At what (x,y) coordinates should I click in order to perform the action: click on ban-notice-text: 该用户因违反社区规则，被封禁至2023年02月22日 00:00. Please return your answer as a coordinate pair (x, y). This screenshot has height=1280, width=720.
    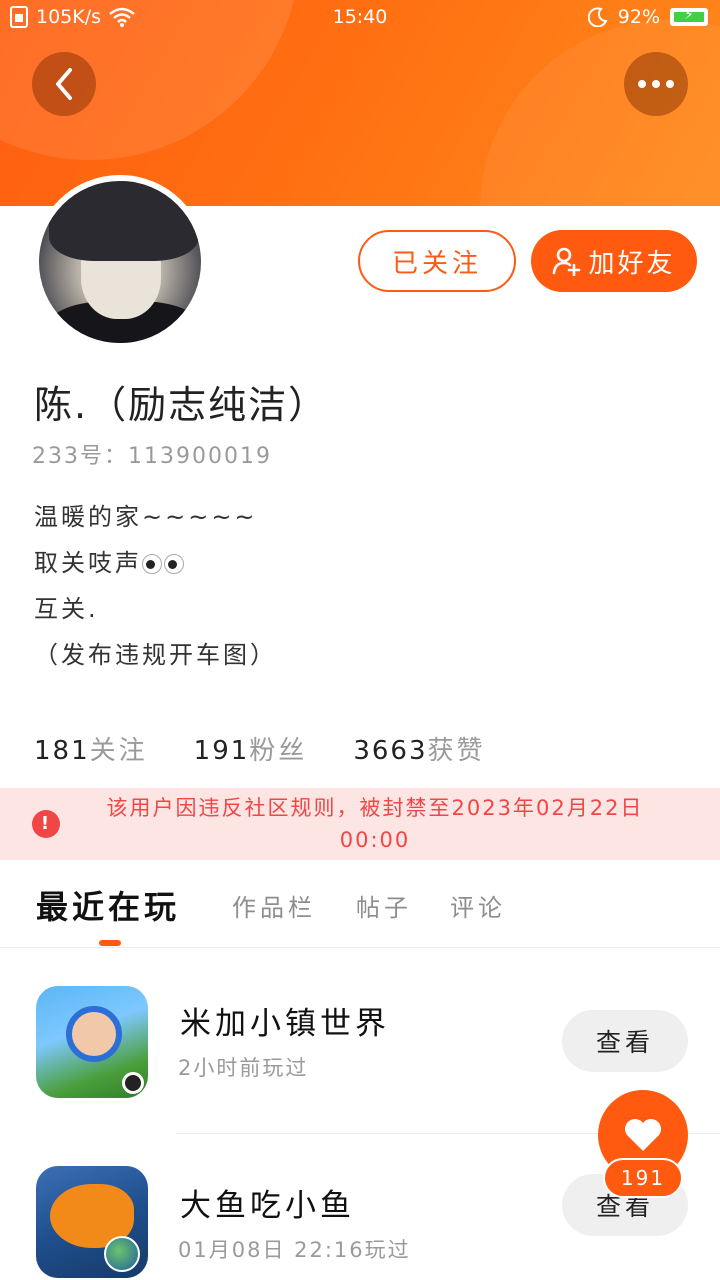
    Looking at the image, I should click on (375, 824).